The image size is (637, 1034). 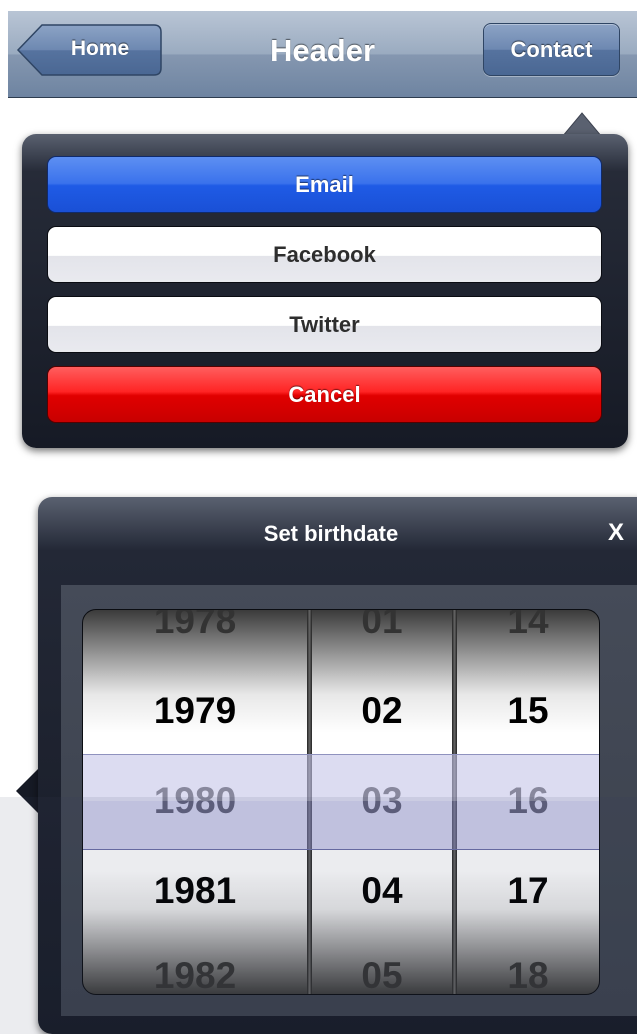 What do you see at coordinates (331, 533) in the screenshot?
I see `popover-title: Set birthdate` at bounding box center [331, 533].